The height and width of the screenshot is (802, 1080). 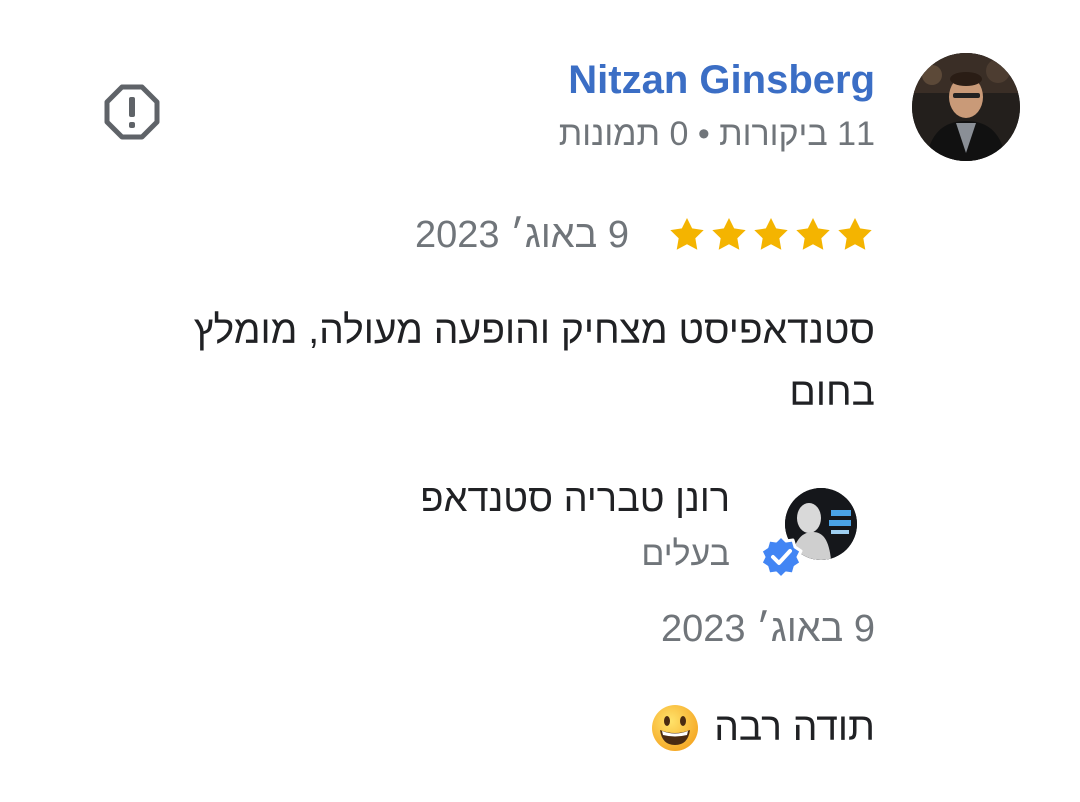 I want to click on owner-role-label: בעלים, so click(x=685, y=554).